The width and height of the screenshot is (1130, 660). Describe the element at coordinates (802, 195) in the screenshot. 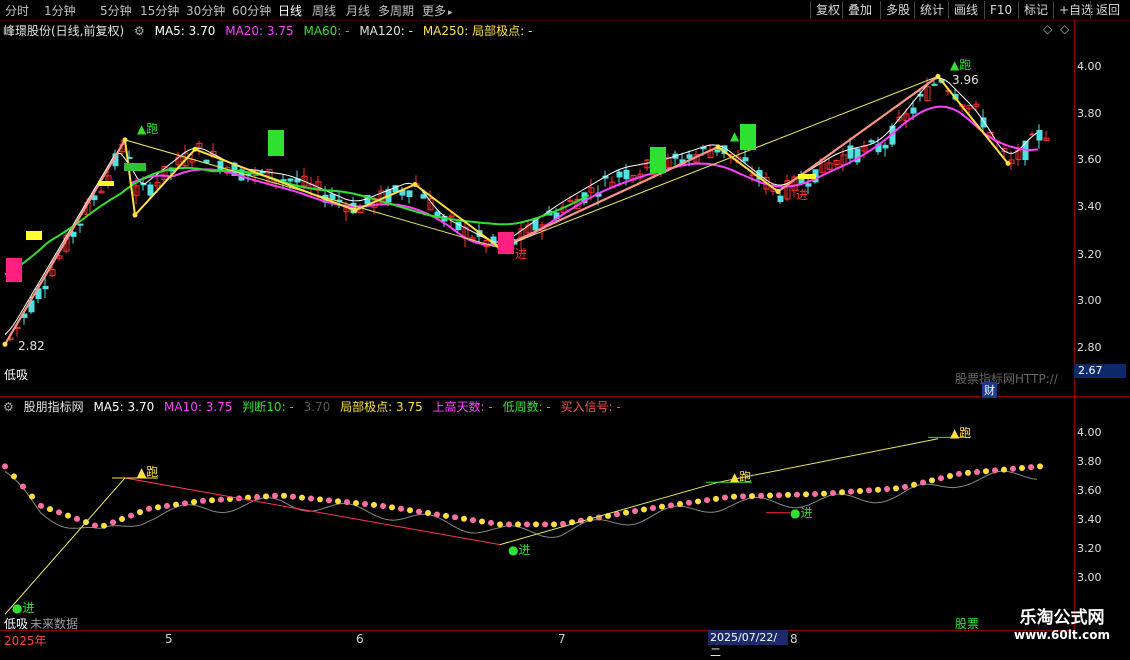

I see `enter-signal-label: 进` at that location.